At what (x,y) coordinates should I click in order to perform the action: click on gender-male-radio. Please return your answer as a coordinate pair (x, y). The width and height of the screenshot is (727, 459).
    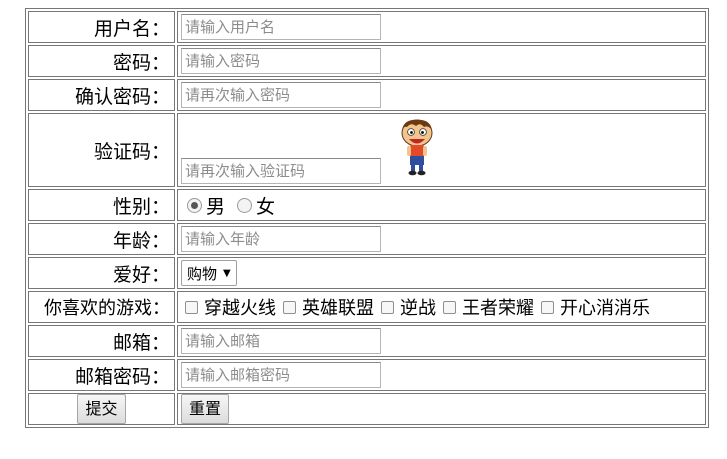
    Looking at the image, I should click on (194, 205).